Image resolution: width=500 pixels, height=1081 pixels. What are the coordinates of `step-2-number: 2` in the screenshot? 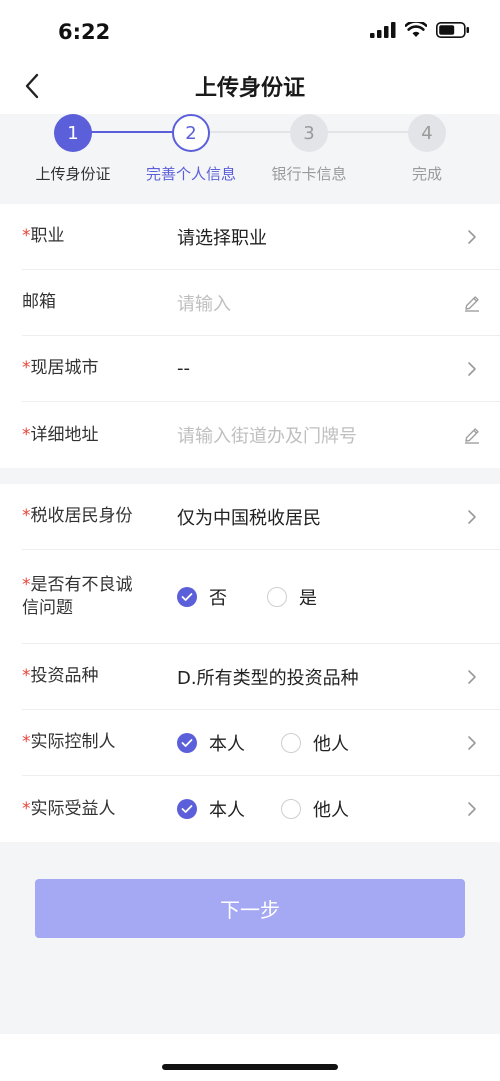 It's located at (191, 133).